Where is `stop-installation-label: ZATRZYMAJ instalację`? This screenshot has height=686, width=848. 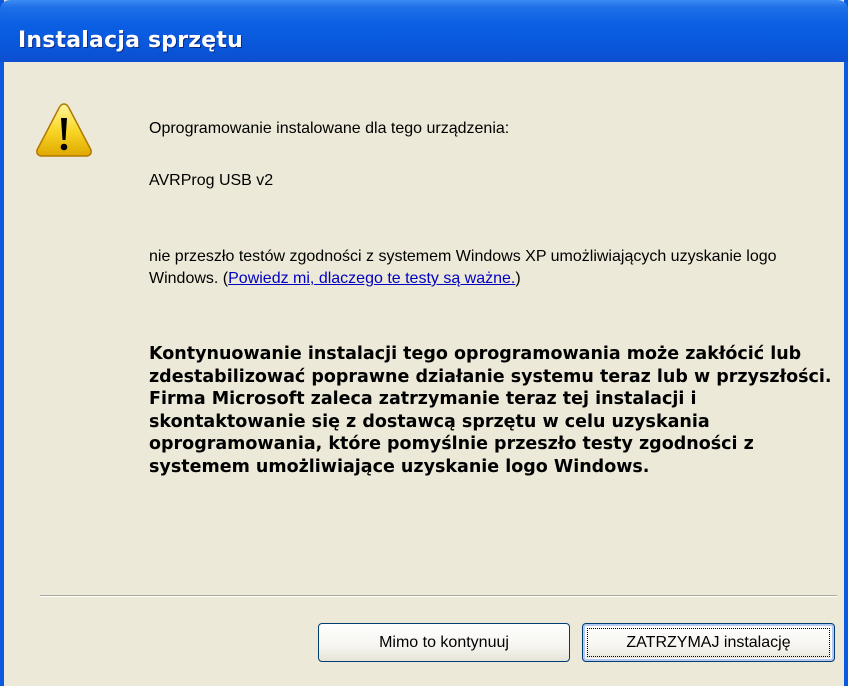
stop-installation-label: ZATRZYMAJ instalację is located at coordinates (708, 642).